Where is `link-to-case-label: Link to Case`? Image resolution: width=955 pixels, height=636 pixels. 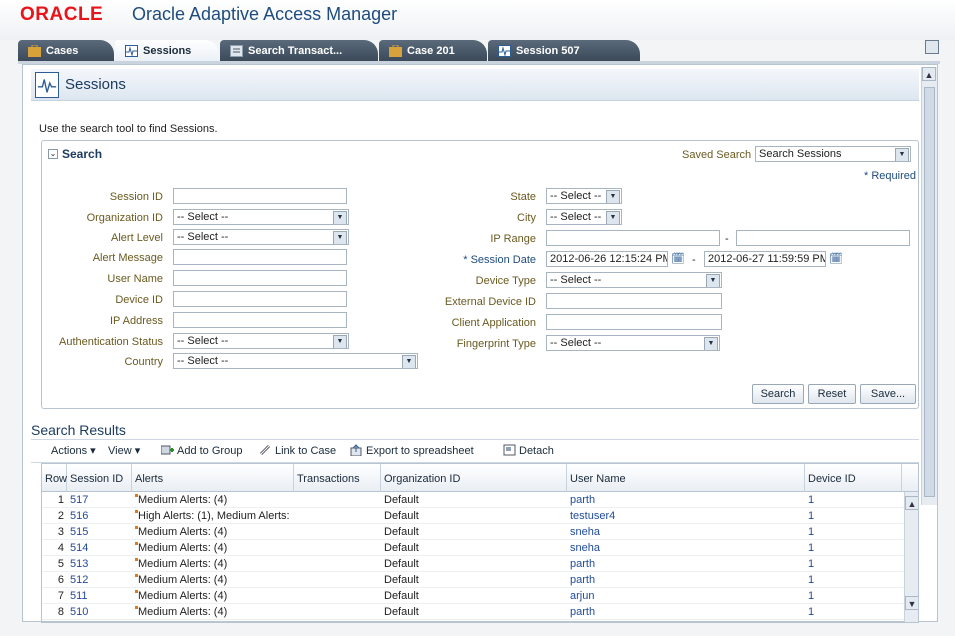
link-to-case-label: Link to Case is located at coordinates (306, 451).